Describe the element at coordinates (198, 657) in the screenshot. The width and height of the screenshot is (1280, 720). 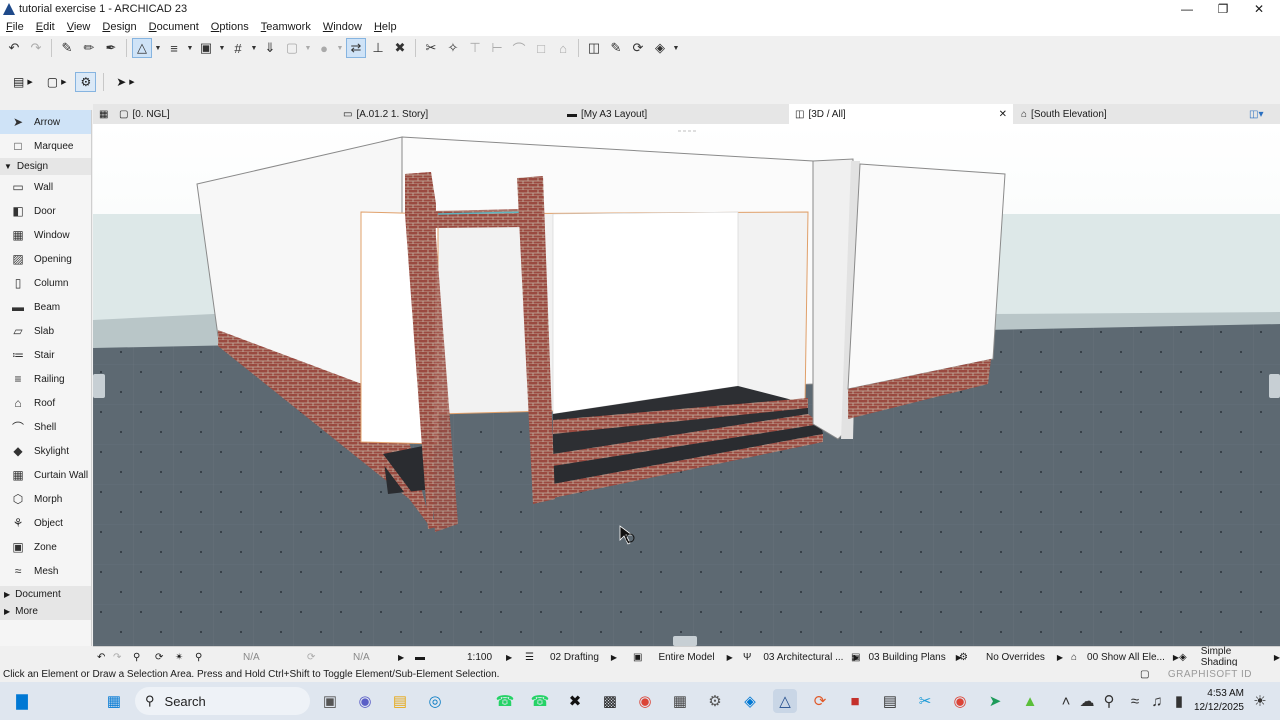
I see `zoom-extent-icon: ⚲` at that location.